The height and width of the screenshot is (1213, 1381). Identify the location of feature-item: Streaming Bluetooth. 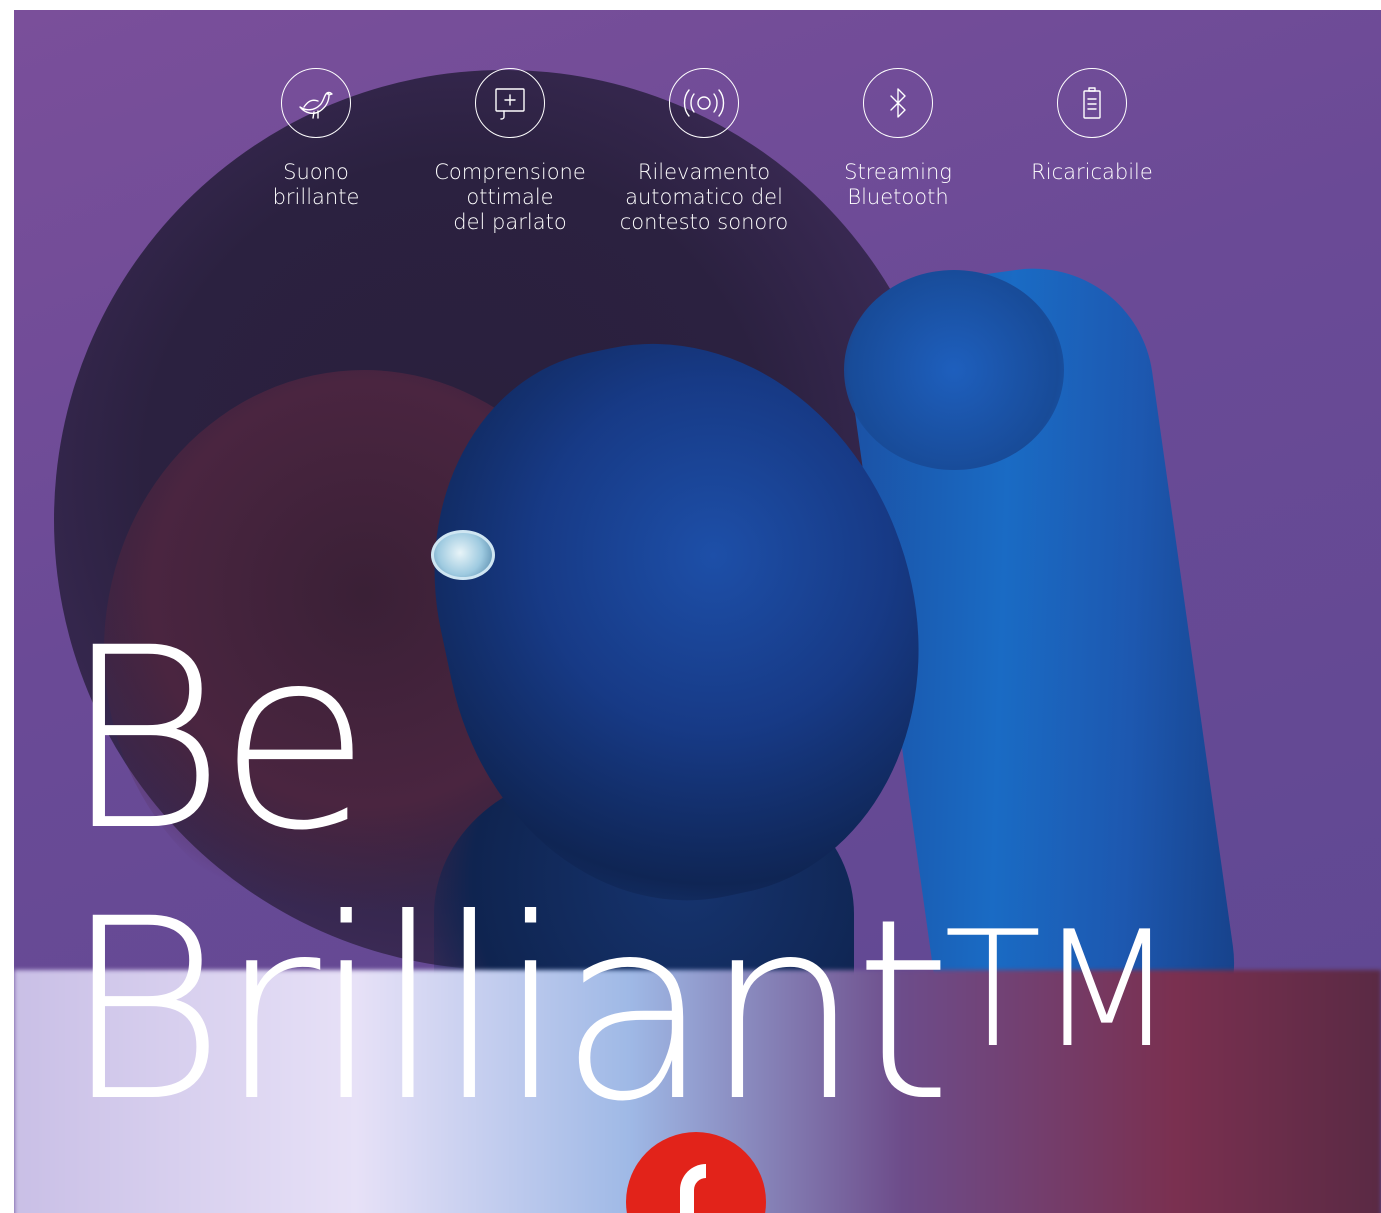
(898, 139).